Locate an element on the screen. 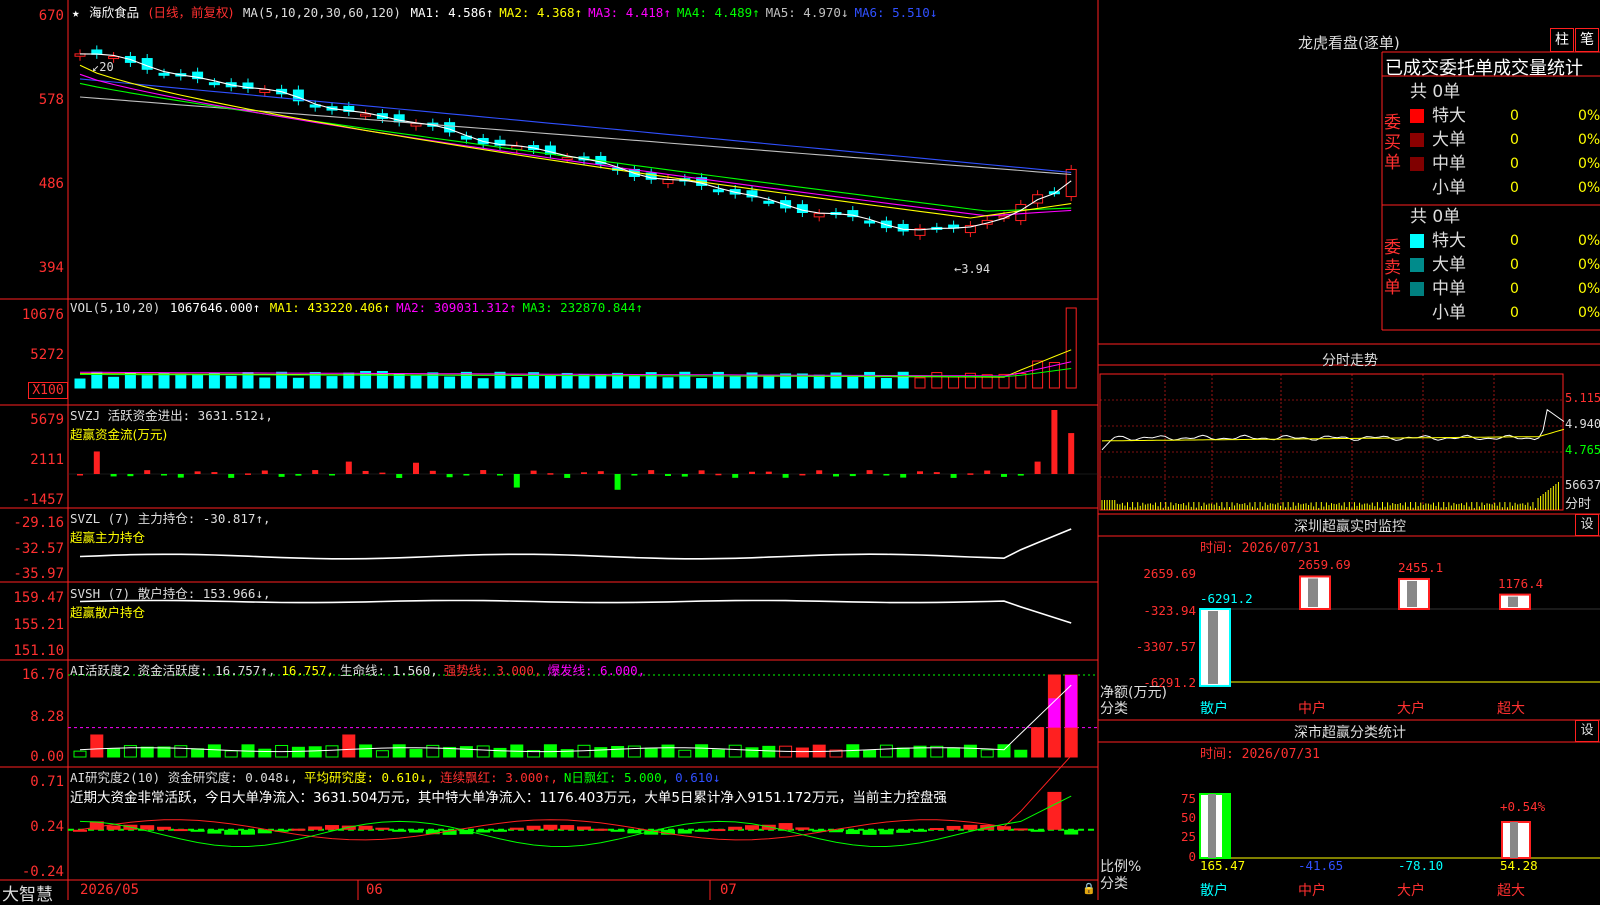 The width and height of the screenshot is (1600, 905). date-tick: 07 is located at coordinates (728, 890).